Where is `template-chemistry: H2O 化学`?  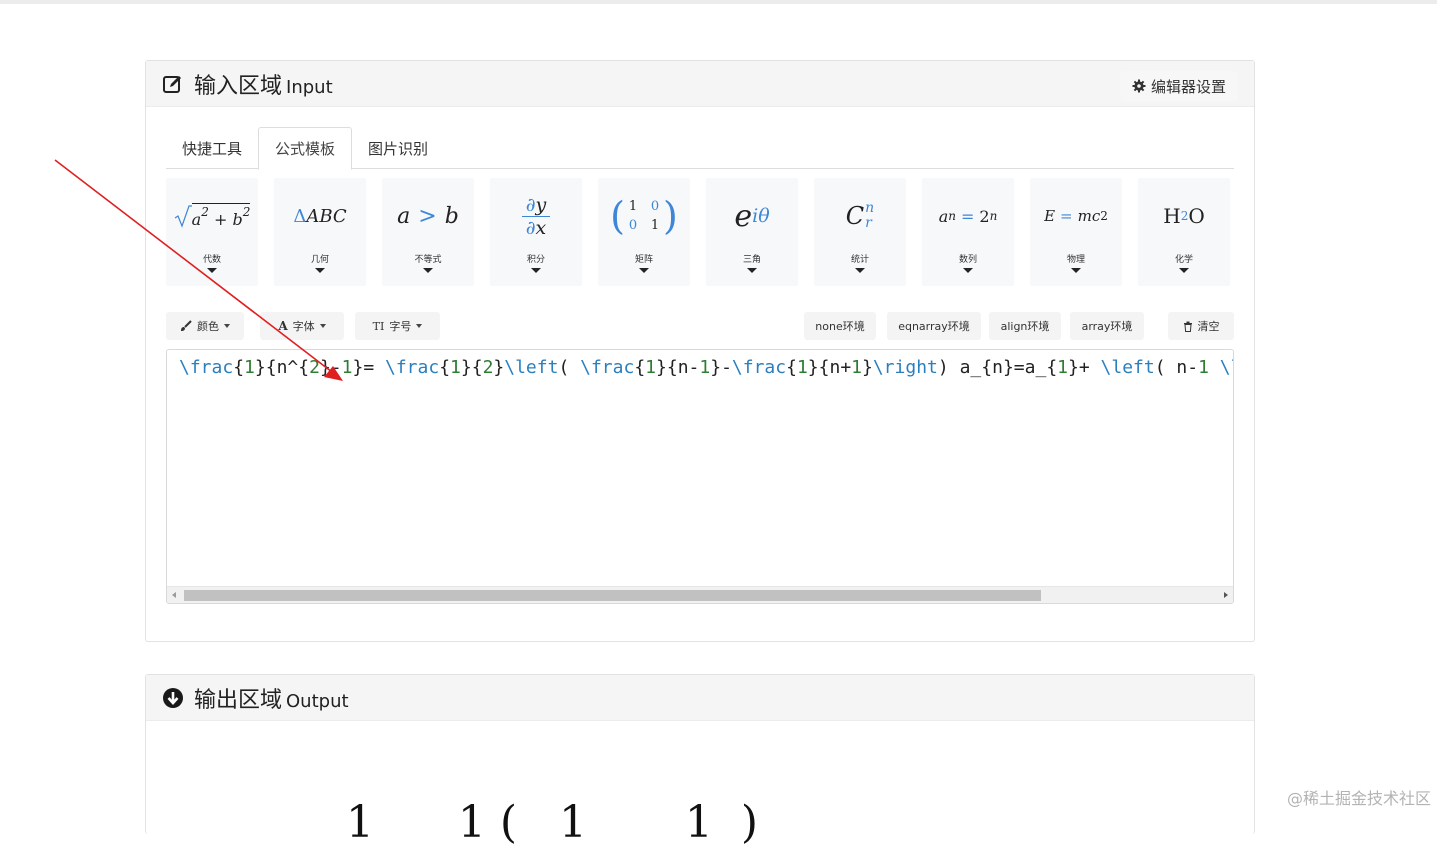 template-chemistry: H2O 化学 is located at coordinates (1184, 232).